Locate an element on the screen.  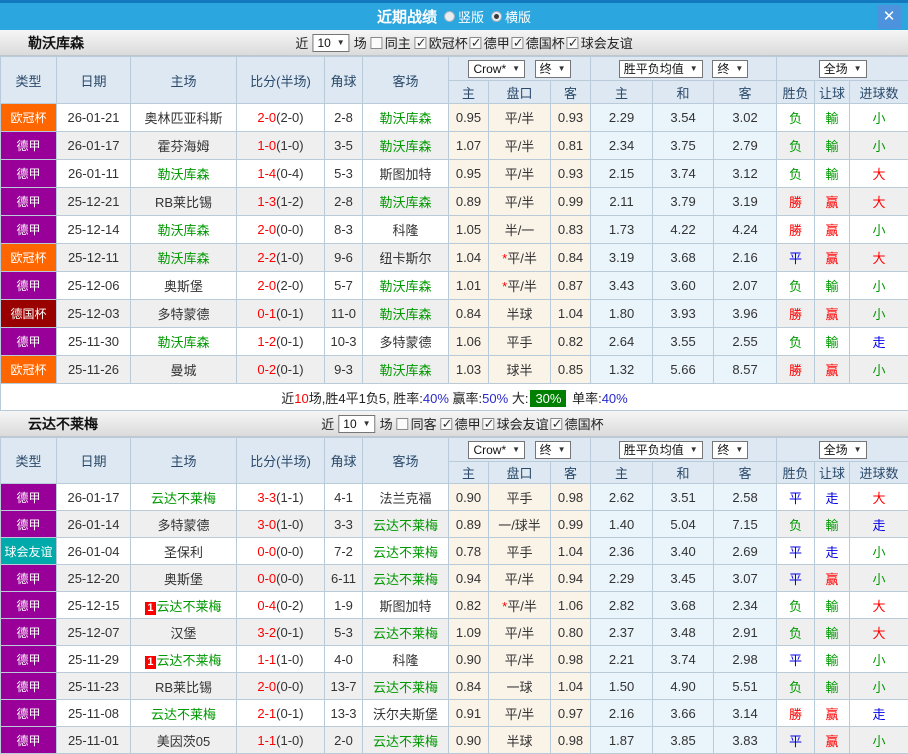
summary-segment: 大: is located at coordinates (518, 398).